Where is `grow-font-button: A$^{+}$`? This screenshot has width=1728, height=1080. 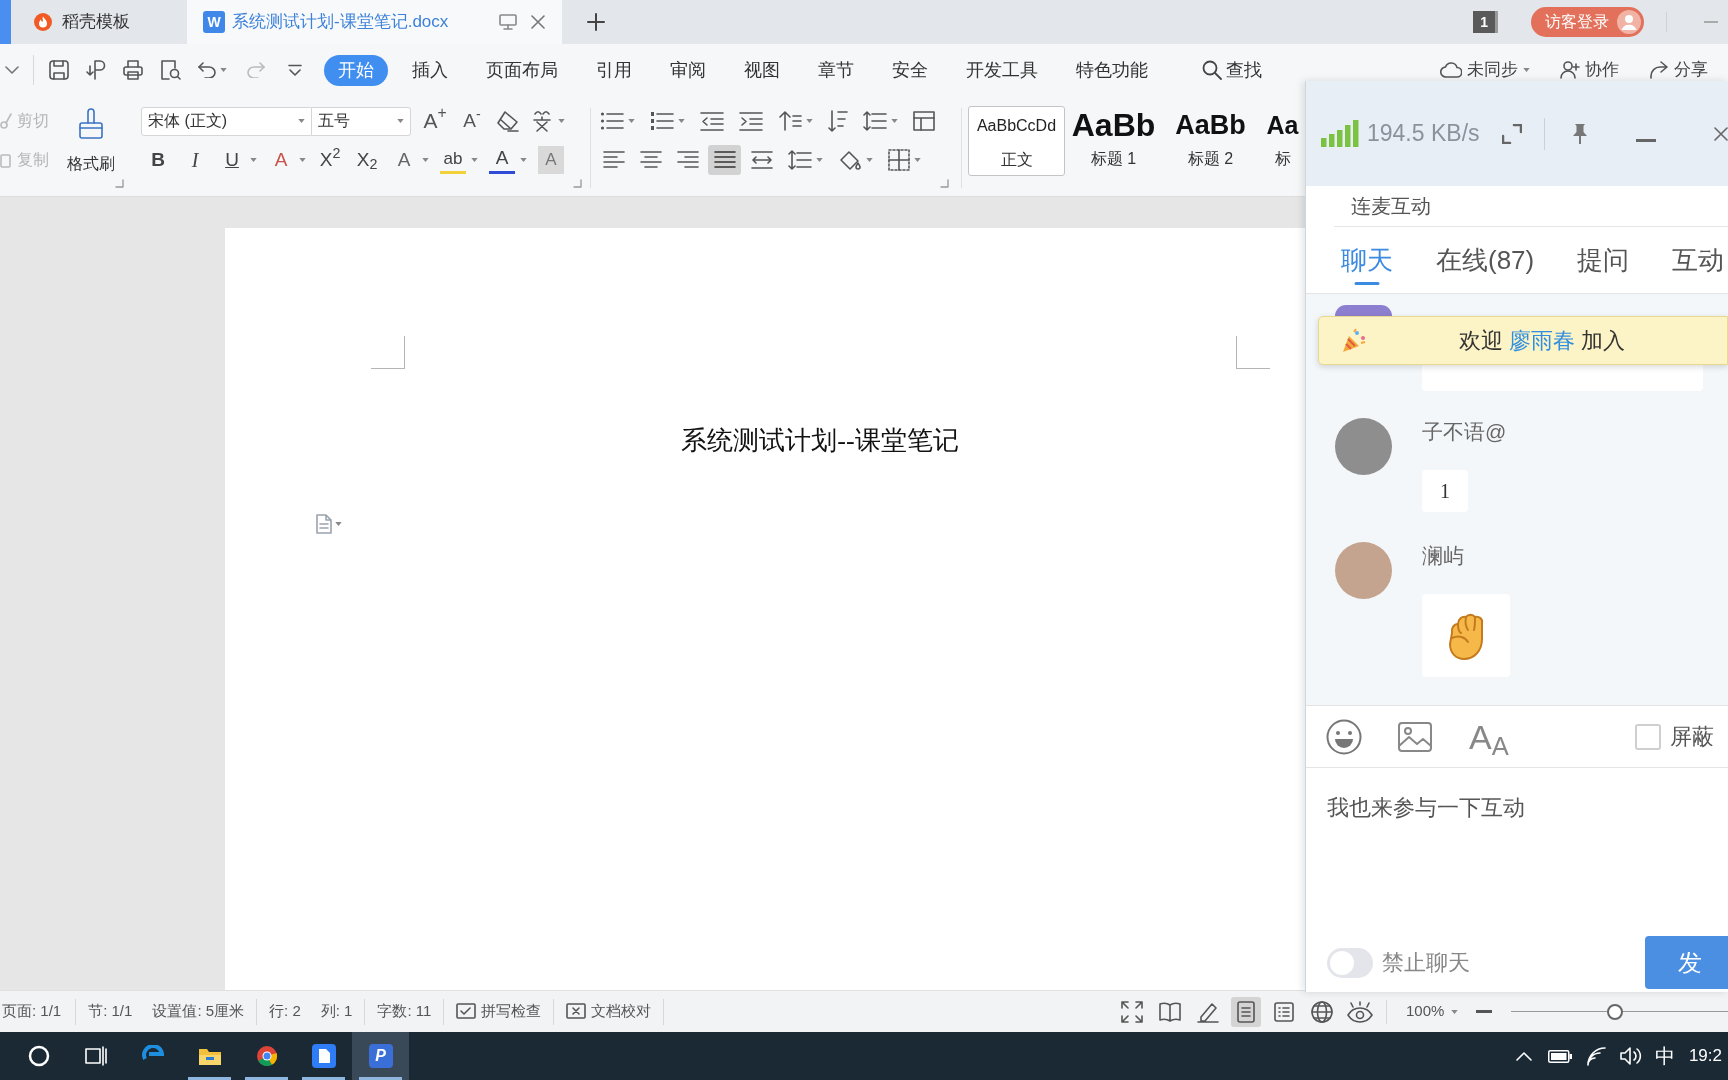 grow-font-button: A$^{+}$ is located at coordinates (435, 121).